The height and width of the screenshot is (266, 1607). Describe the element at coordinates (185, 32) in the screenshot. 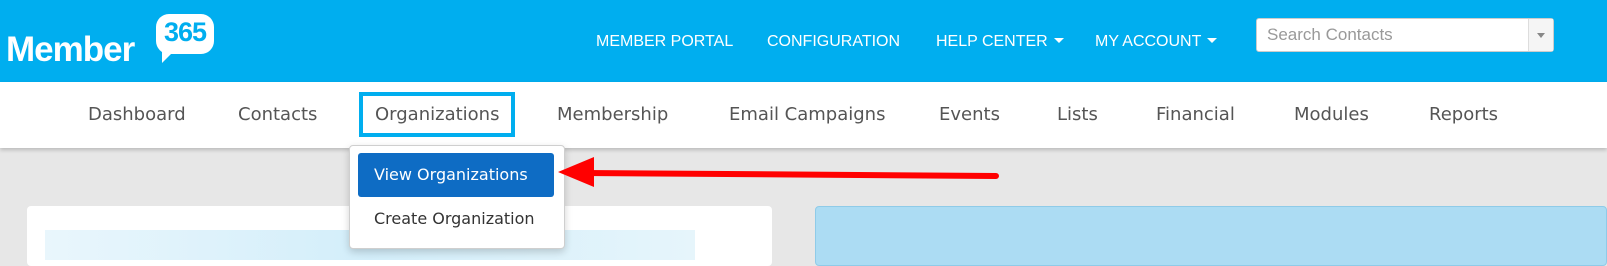

I see `logo-number: 365` at that location.